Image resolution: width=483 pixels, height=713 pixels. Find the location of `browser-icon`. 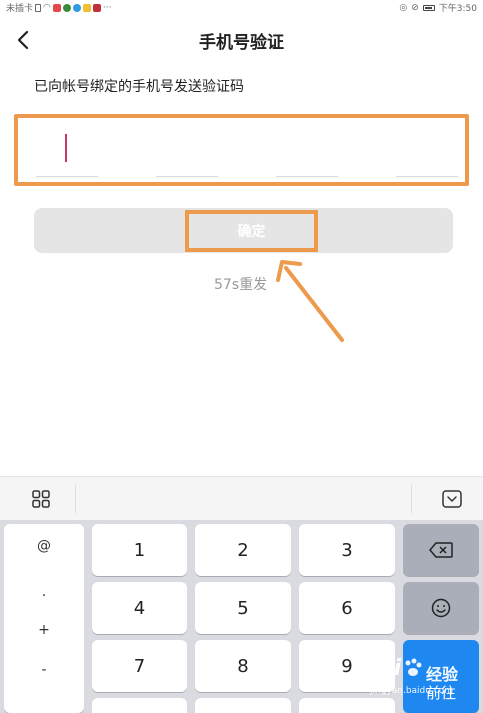

browser-icon is located at coordinates (76, 7).